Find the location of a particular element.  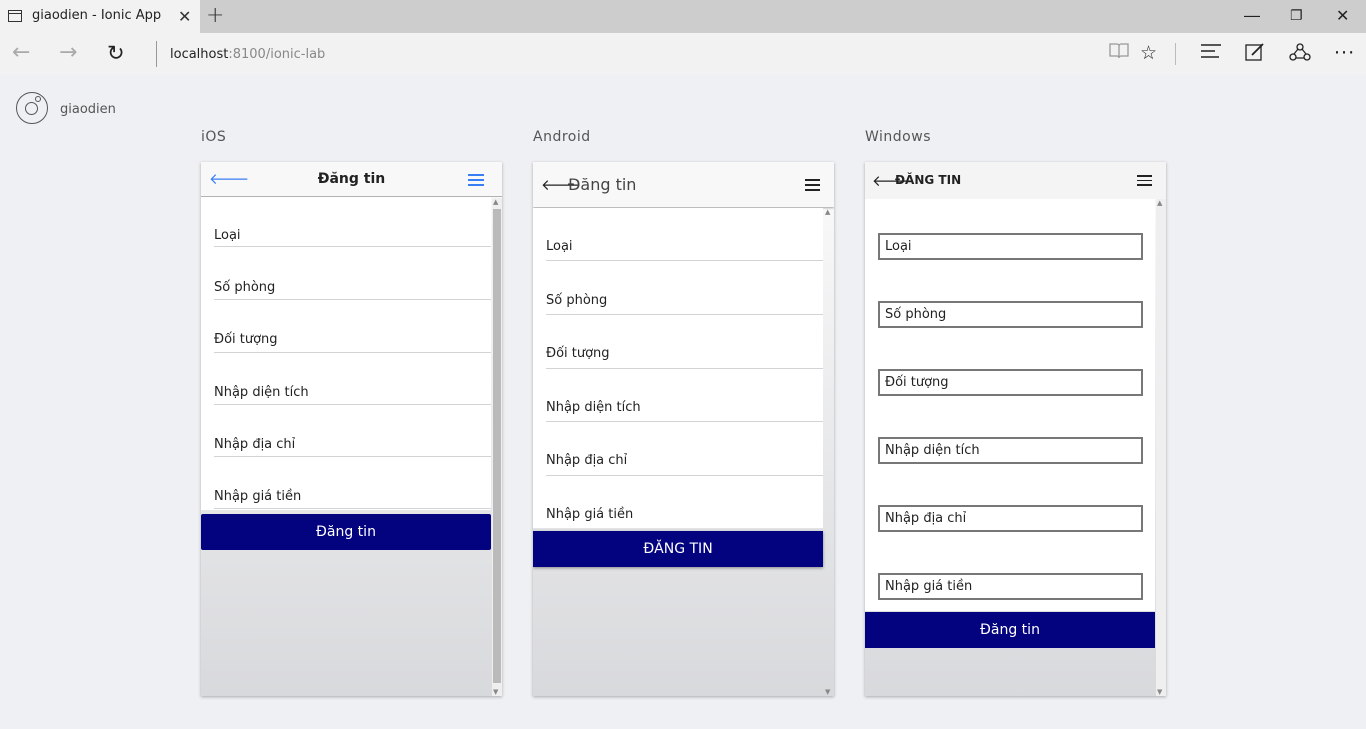

close-tab-icon: ✕ is located at coordinates (184, 16).